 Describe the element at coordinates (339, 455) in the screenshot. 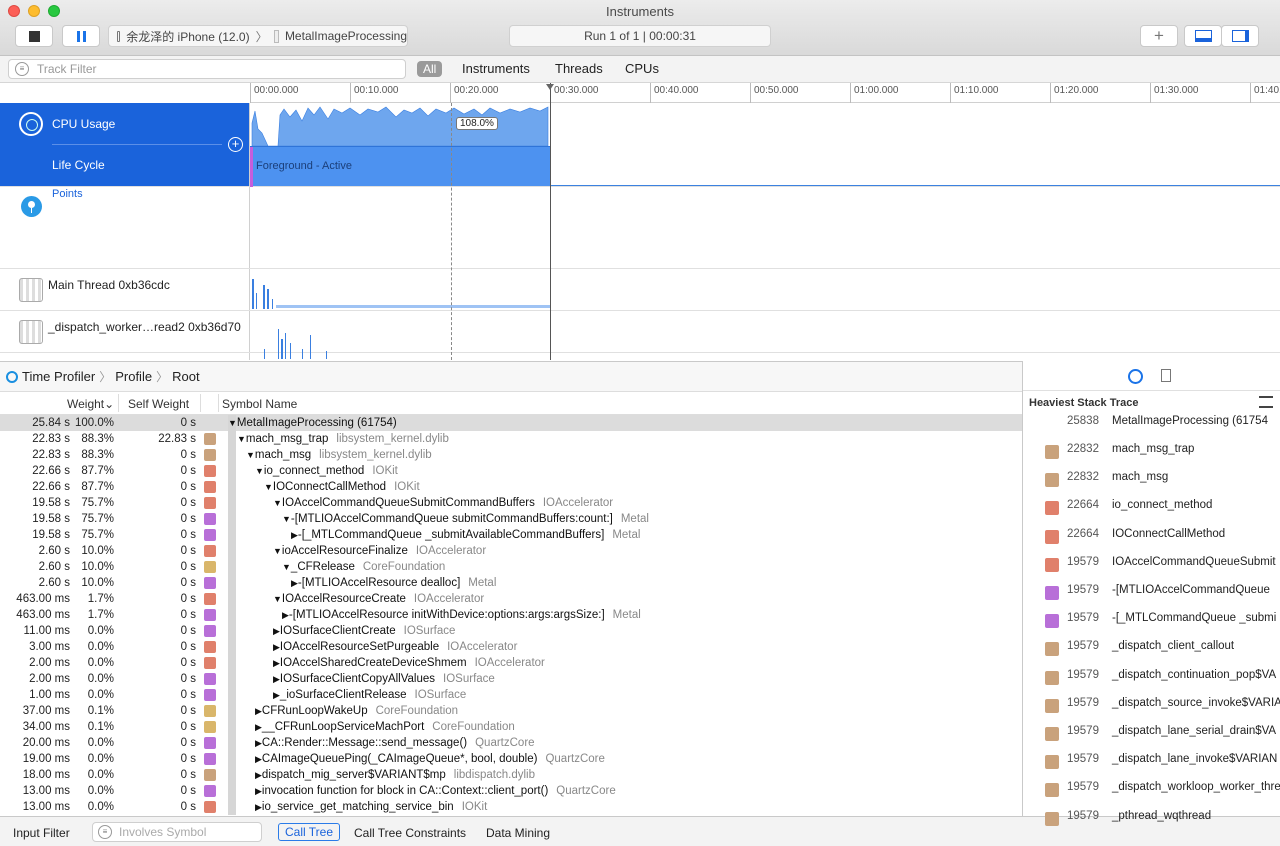

I see `symbol-cell: ▼mach_msg libsystem_kernel.dylib` at that location.